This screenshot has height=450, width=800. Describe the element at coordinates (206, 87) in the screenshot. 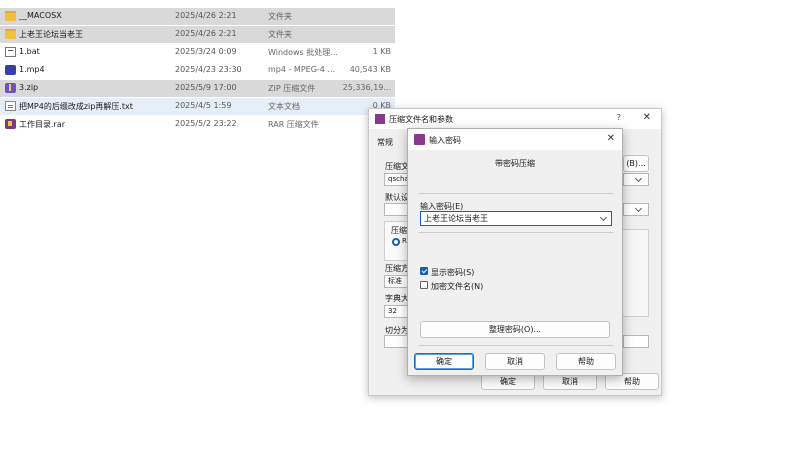

I see `file-date: 2025/5/9 17:00` at that location.